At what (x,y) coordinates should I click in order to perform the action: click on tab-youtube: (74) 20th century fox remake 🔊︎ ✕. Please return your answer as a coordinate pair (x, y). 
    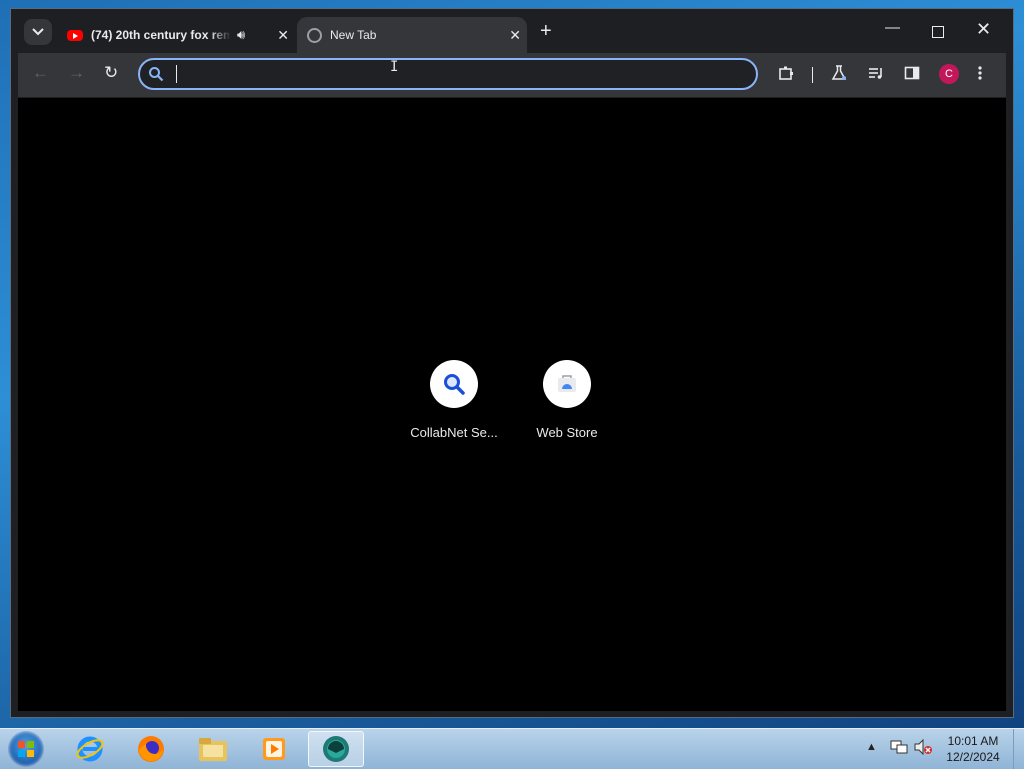
    Looking at the image, I should click on (174, 35).